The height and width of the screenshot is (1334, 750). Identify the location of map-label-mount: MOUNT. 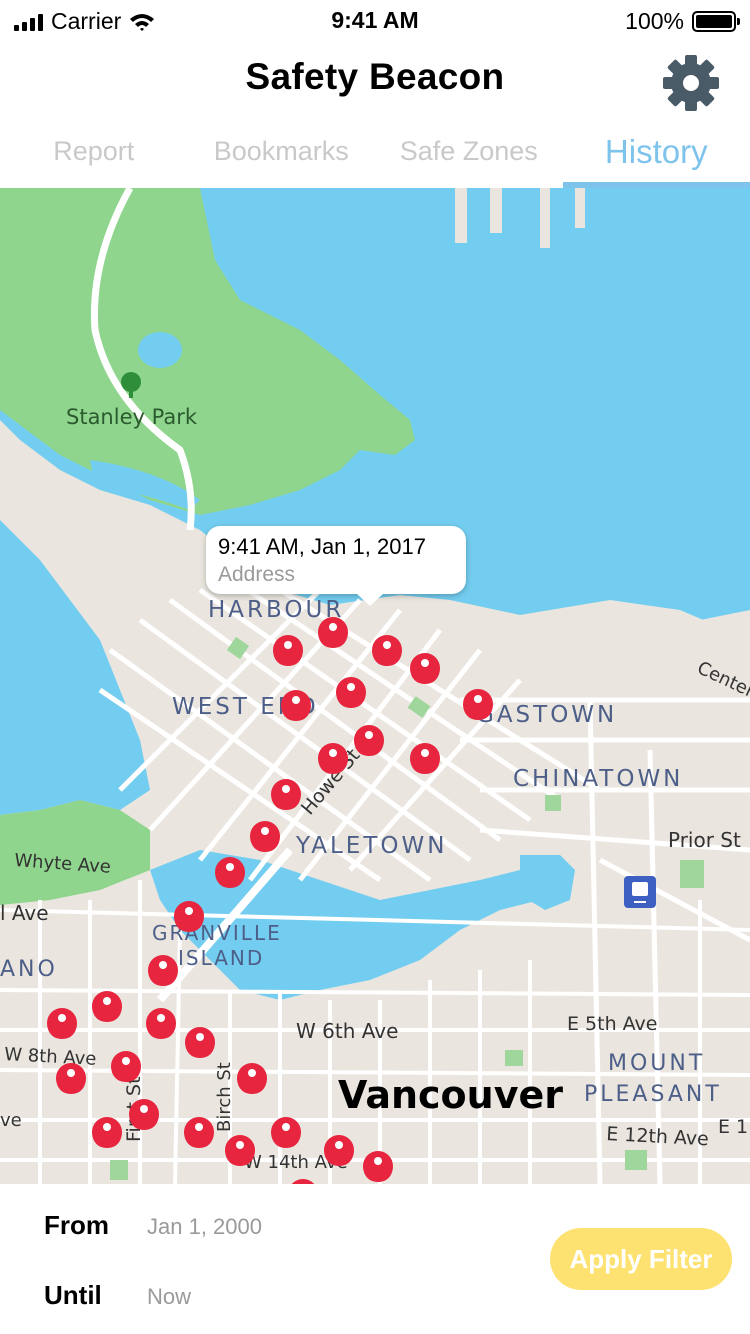
(656, 1063).